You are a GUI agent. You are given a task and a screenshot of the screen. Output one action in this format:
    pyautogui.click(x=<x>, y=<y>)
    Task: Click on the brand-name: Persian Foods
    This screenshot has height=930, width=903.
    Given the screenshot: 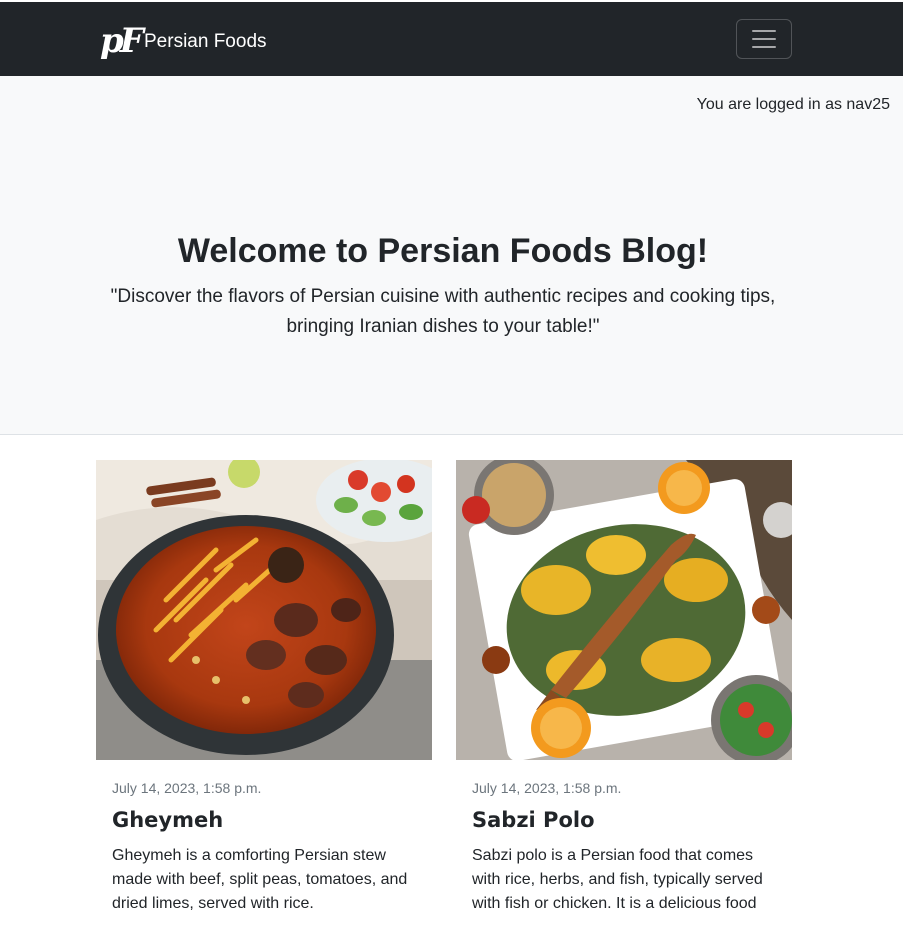 What is the action you would take?
    pyautogui.click(x=205, y=41)
    